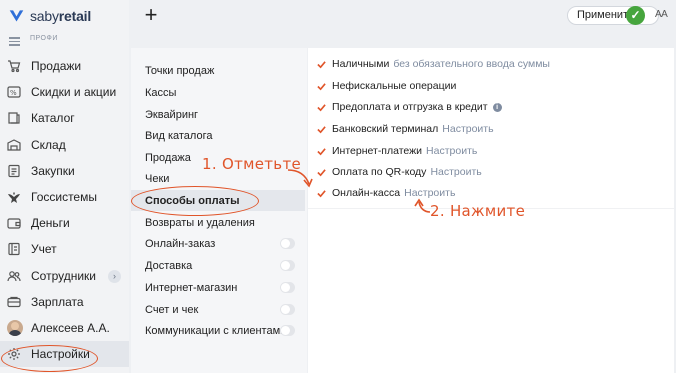 The height and width of the screenshot is (373, 676). Describe the element at coordinates (14, 302) in the screenshot. I see `salary-icon` at that location.